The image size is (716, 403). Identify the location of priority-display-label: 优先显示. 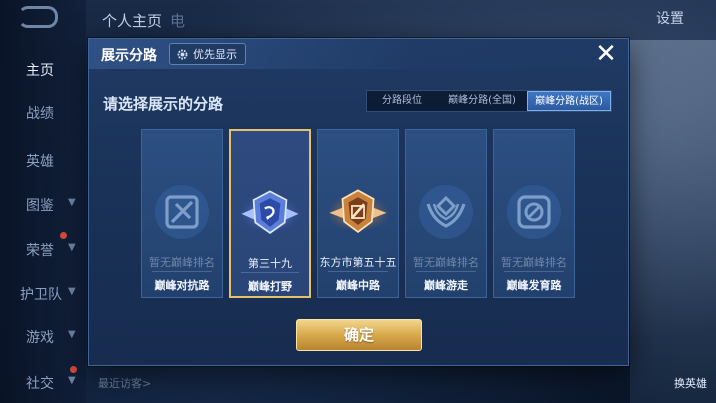
(215, 54).